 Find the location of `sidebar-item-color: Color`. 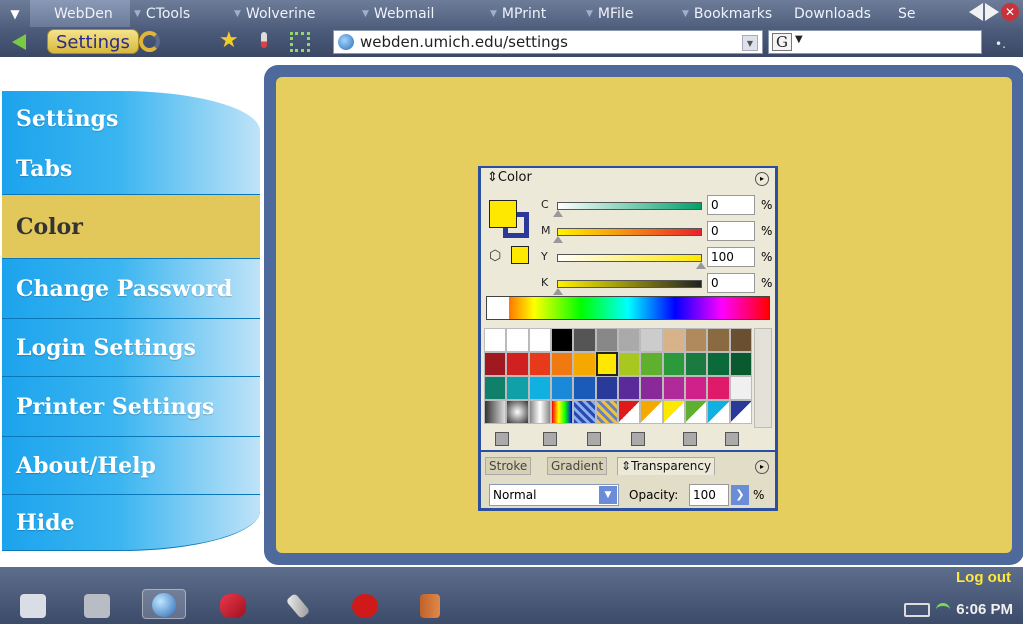

sidebar-item-color: Color is located at coordinates (131, 227).